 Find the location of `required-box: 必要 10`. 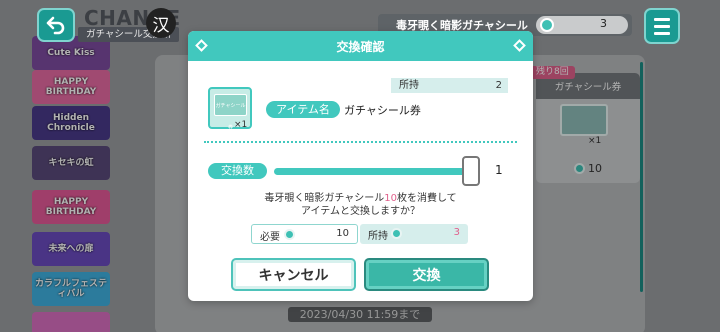

required-box: 必要 10 is located at coordinates (304, 234).